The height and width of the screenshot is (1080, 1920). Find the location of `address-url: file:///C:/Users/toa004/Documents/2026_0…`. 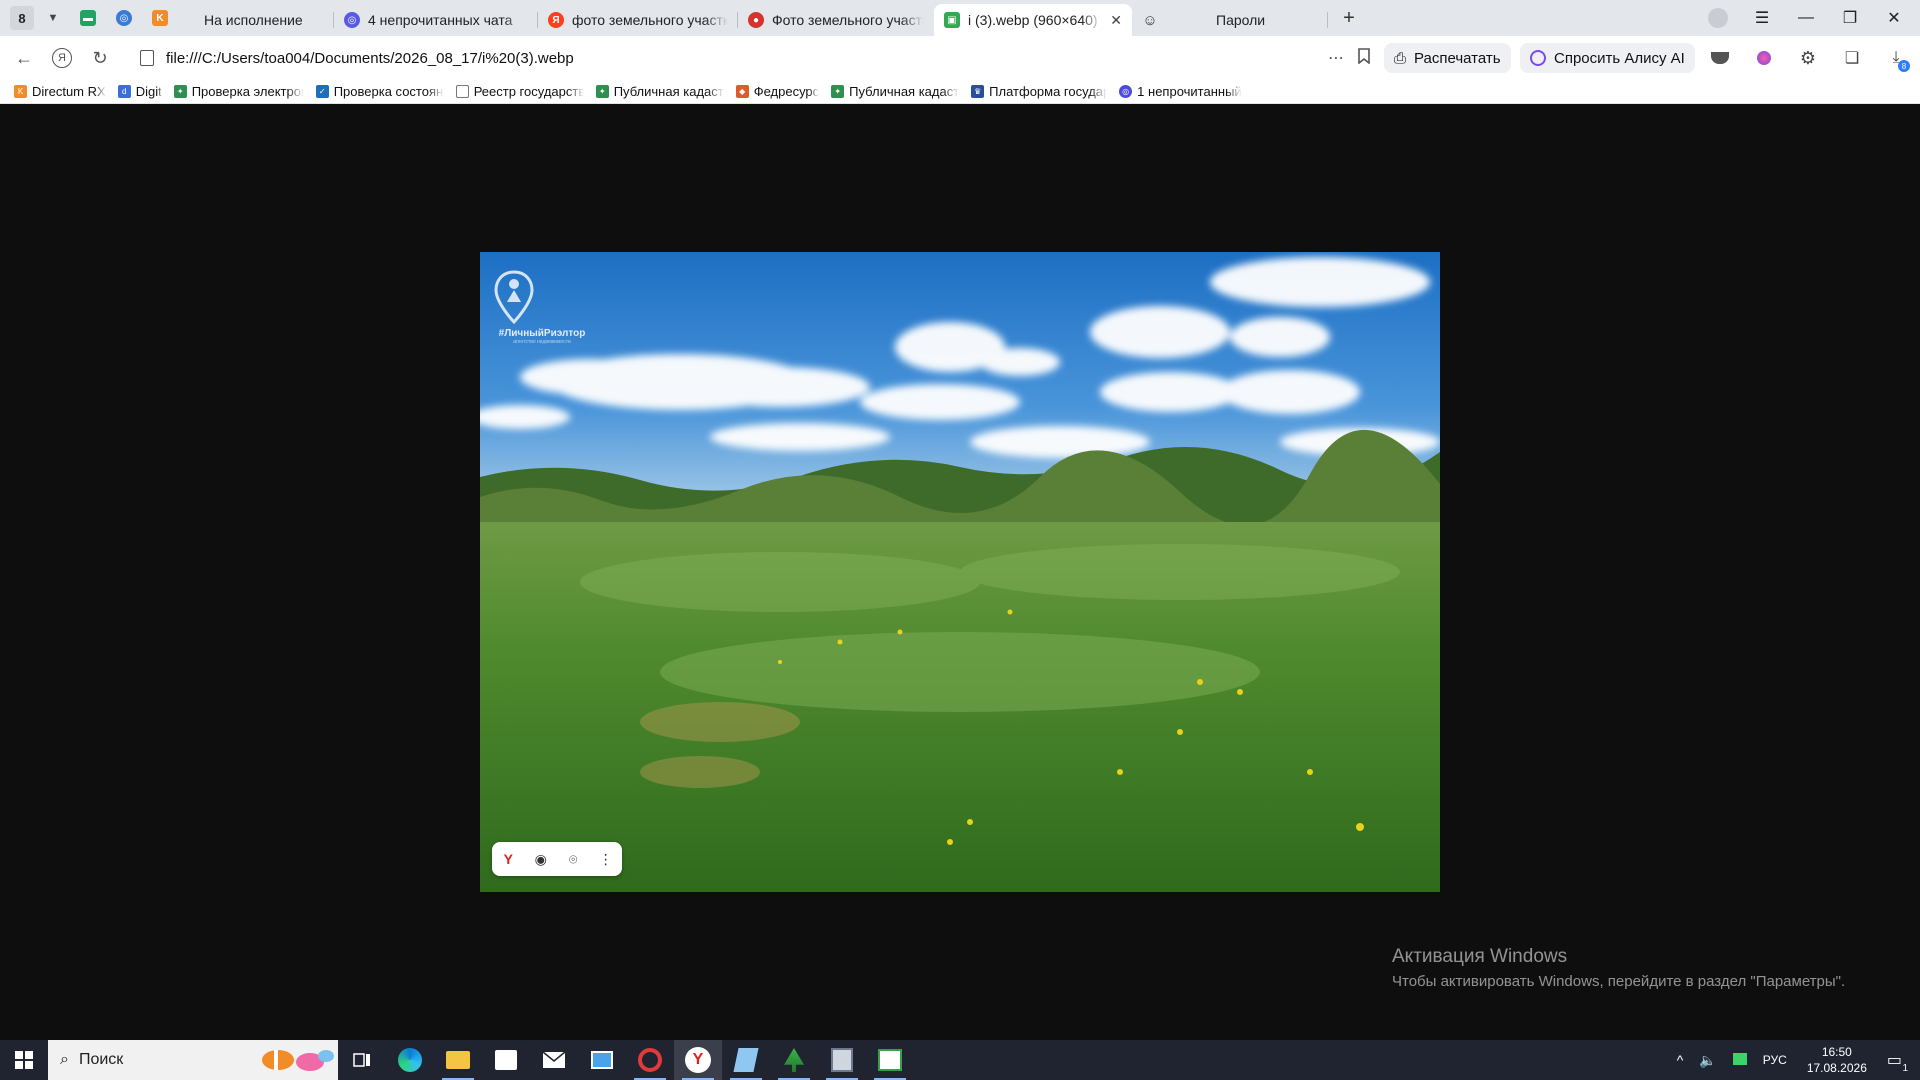

address-url: file:///C:/Users/toa004/Documents/2026_0… is located at coordinates (370, 58).